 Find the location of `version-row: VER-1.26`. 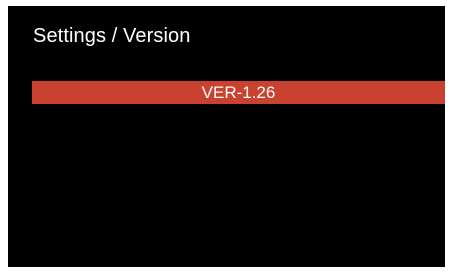

version-row: VER-1.26 is located at coordinates (238, 92).